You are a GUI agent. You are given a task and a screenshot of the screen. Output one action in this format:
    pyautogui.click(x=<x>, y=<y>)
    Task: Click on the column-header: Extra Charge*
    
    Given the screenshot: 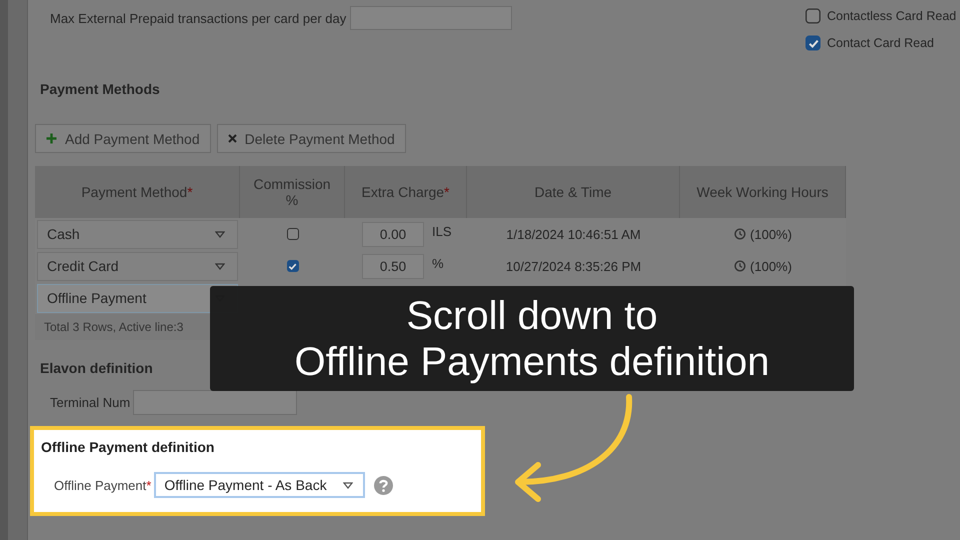 What is the action you would take?
    pyautogui.click(x=406, y=192)
    